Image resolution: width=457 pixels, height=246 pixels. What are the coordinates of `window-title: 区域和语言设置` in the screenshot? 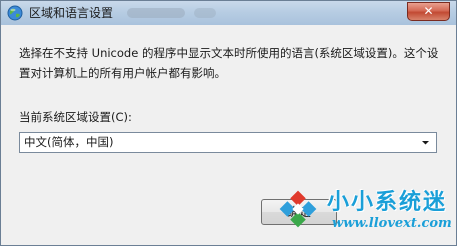 It's located at (71, 13).